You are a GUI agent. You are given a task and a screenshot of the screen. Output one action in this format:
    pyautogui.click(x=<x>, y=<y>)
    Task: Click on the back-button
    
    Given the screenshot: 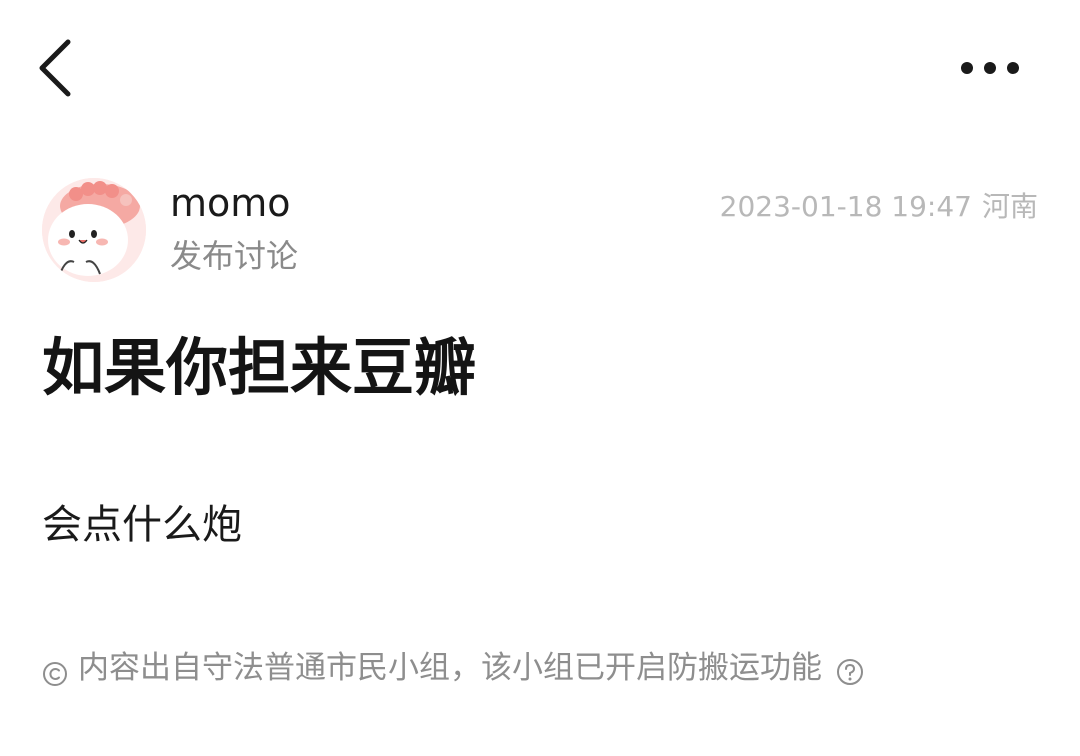 What is the action you would take?
    pyautogui.click(x=58, y=68)
    